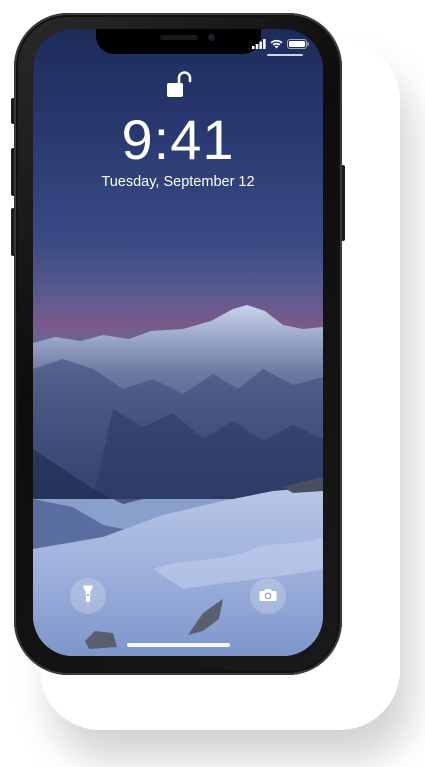 Image resolution: width=425 pixels, height=767 pixels. I want to click on lock-screen-time: 9:41, so click(178, 139).